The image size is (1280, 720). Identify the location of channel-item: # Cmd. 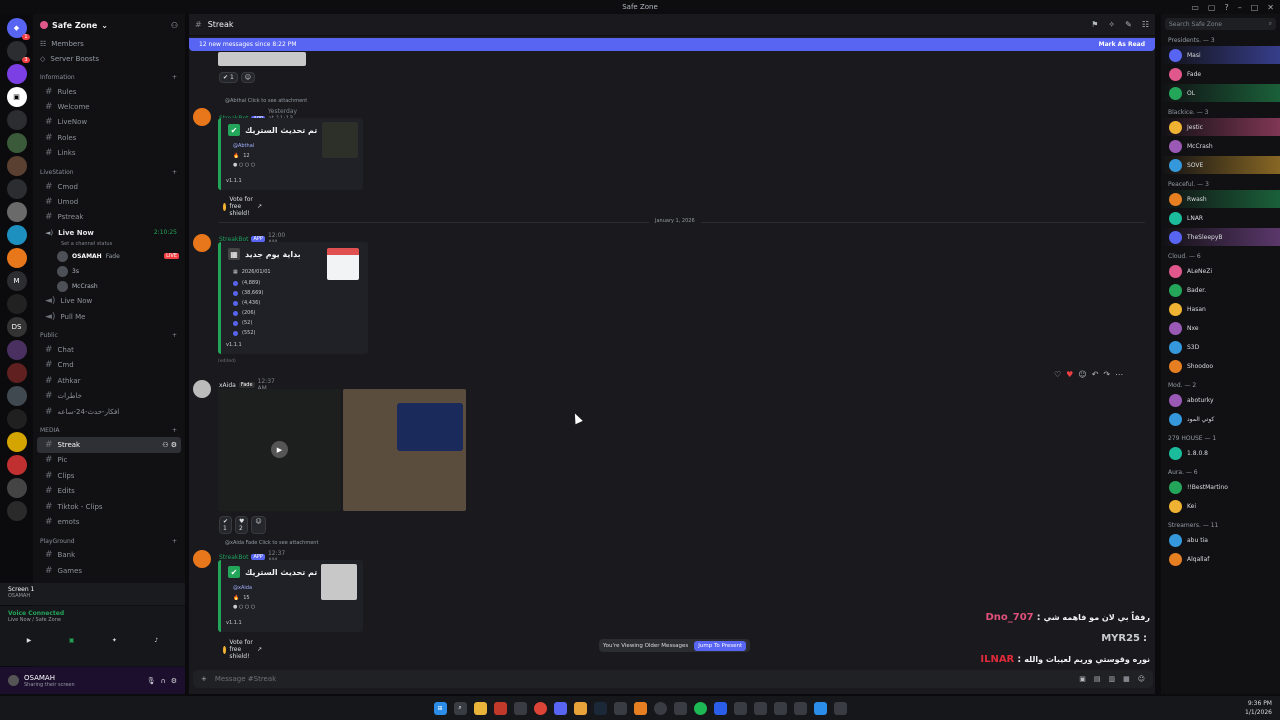
(109, 365).